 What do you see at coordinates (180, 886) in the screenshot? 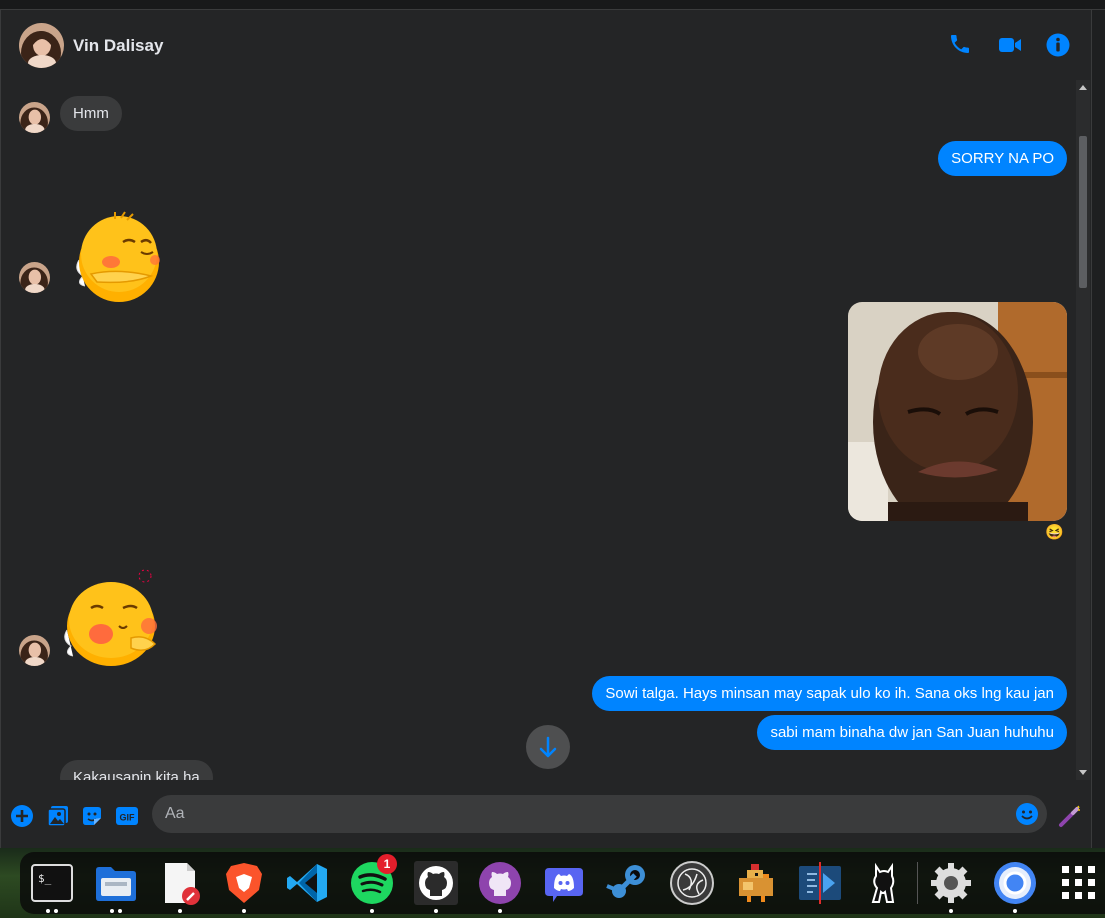
I see `text-editor-icon` at bounding box center [180, 886].